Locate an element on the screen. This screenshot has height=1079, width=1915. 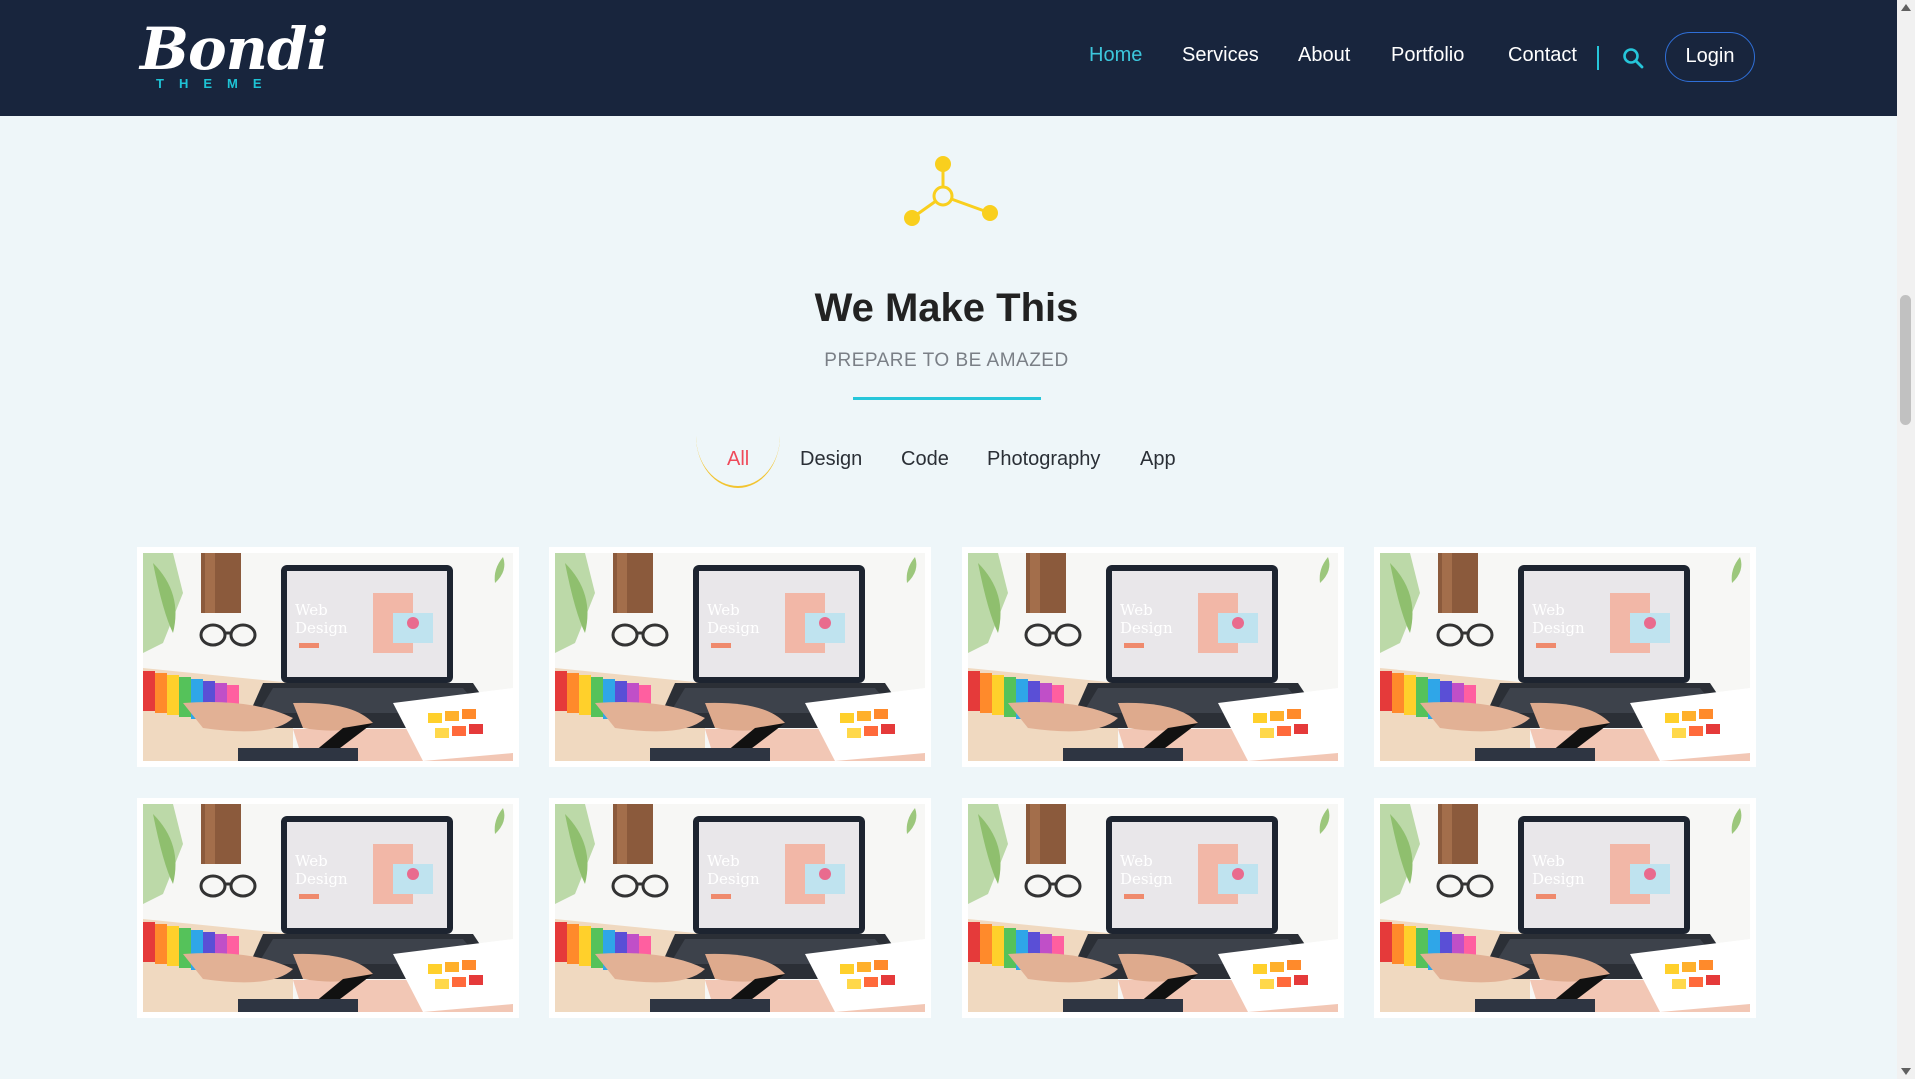
scroll-up-arrow-icon is located at coordinates (1906, 7).